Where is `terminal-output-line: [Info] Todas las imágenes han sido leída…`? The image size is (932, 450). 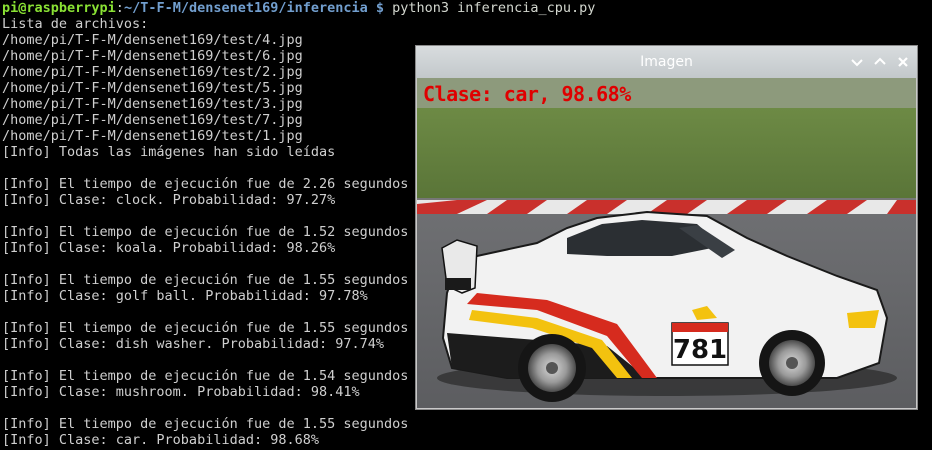
terminal-output-line: [Info] Todas las imágenes han sido leída… is located at coordinates (169, 152).